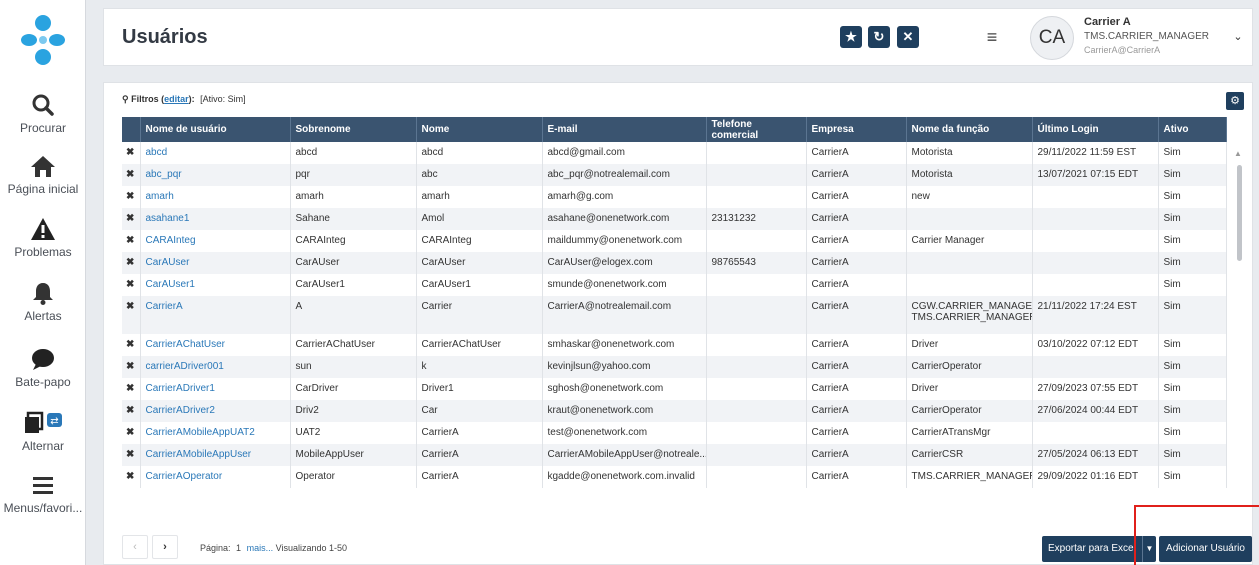  I want to click on table-cell: Operator, so click(353, 477).